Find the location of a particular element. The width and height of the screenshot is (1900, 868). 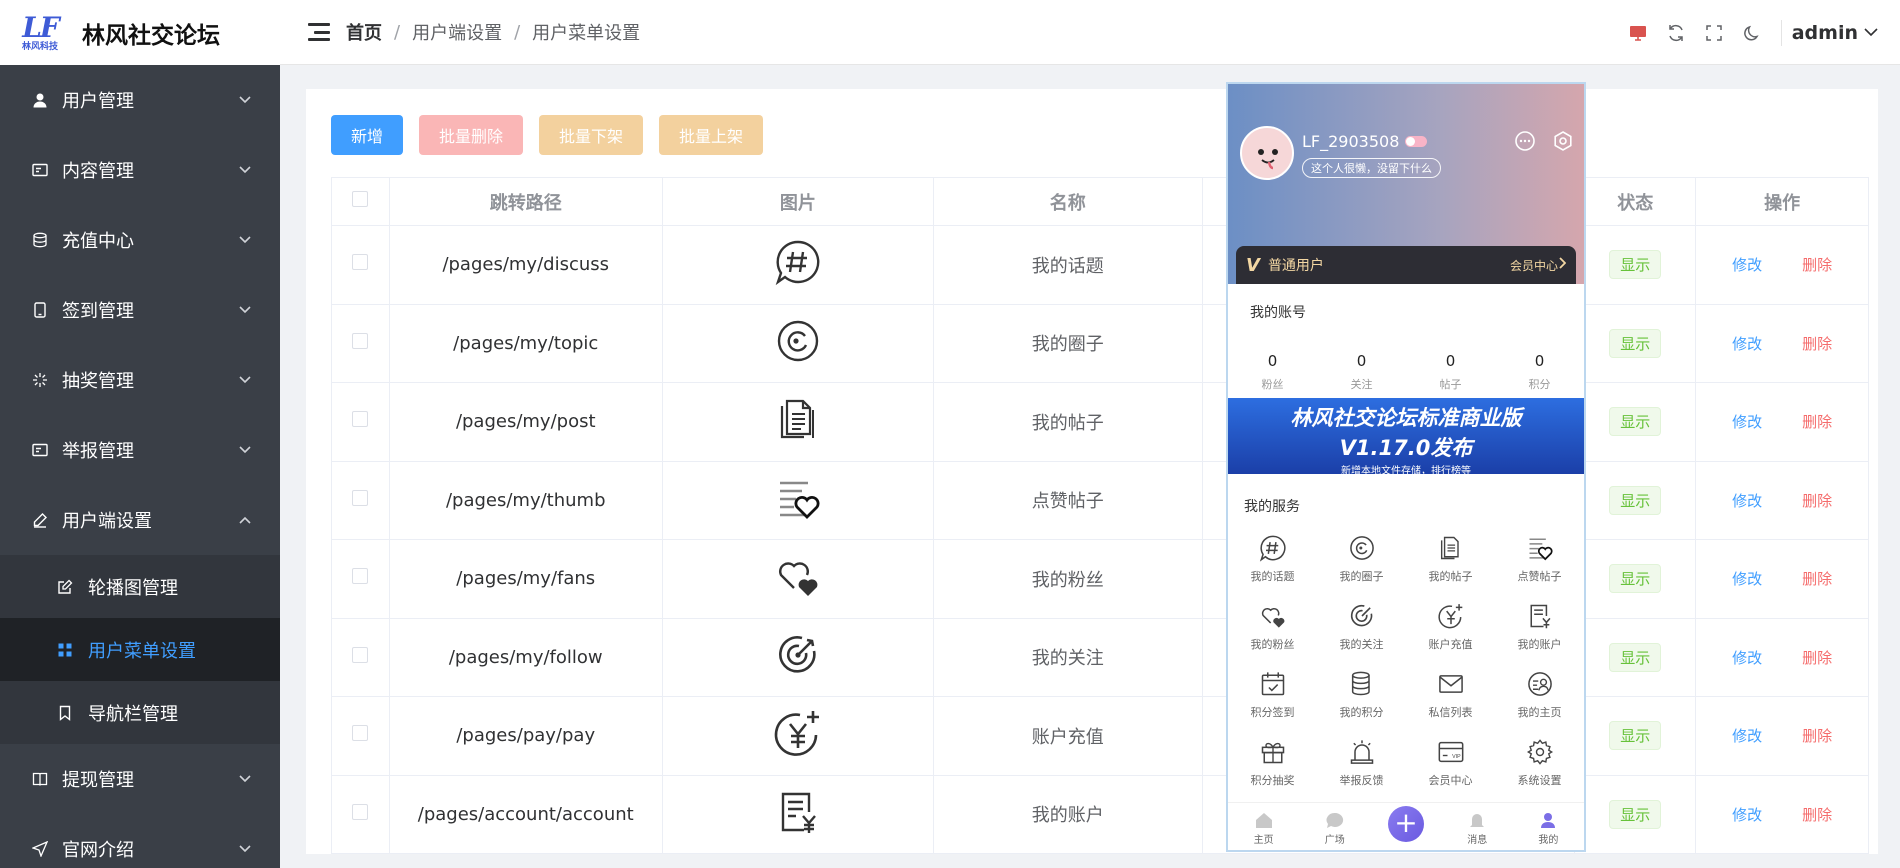

sidebar-item-user-management: 用户管理 is located at coordinates (140, 100).